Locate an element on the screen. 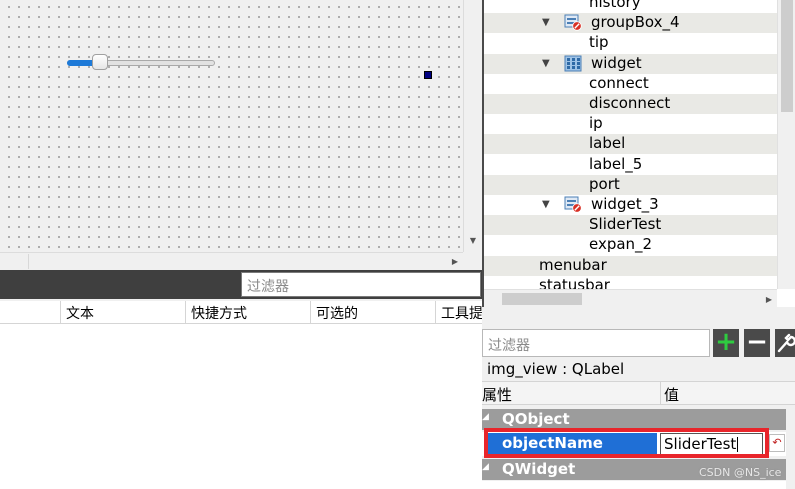  tree-item: ▼ widget is located at coordinates (631, 64).